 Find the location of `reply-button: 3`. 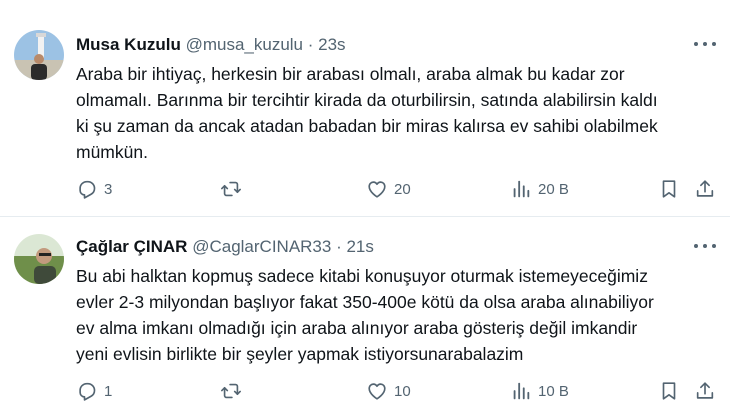

reply-button: 3 is located at coordinates (94, 189).